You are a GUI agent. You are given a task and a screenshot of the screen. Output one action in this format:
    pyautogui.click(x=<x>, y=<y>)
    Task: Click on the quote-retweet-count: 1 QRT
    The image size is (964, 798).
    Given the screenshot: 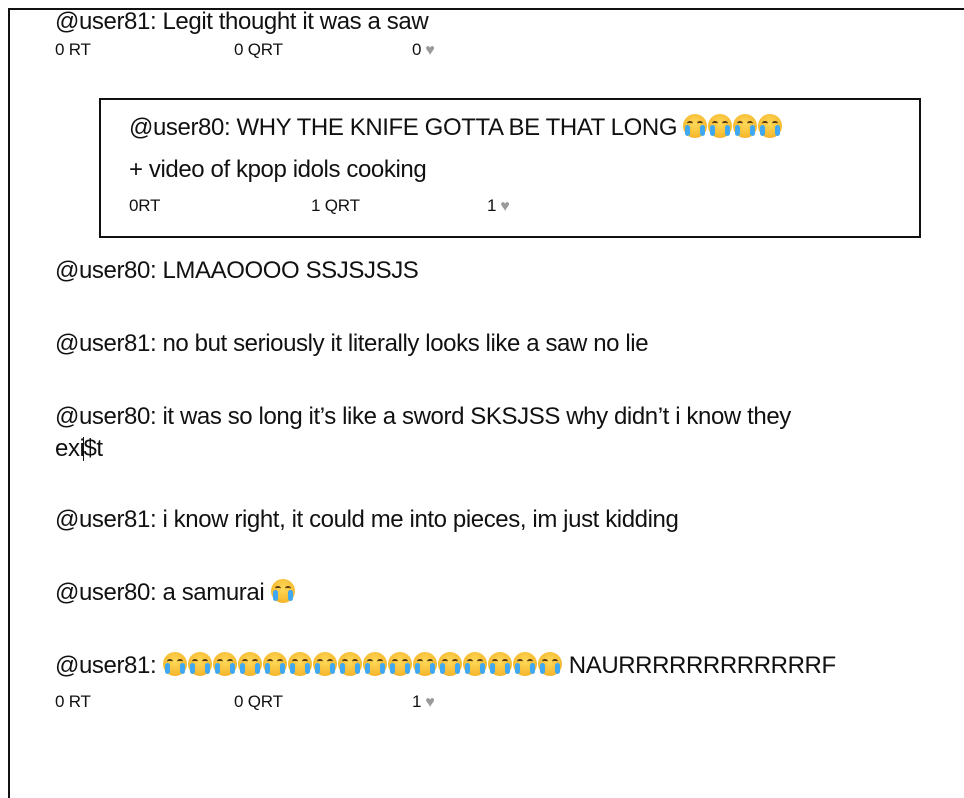 What is the action you would take?
    pyautogui.click(x=335, y=205)
    